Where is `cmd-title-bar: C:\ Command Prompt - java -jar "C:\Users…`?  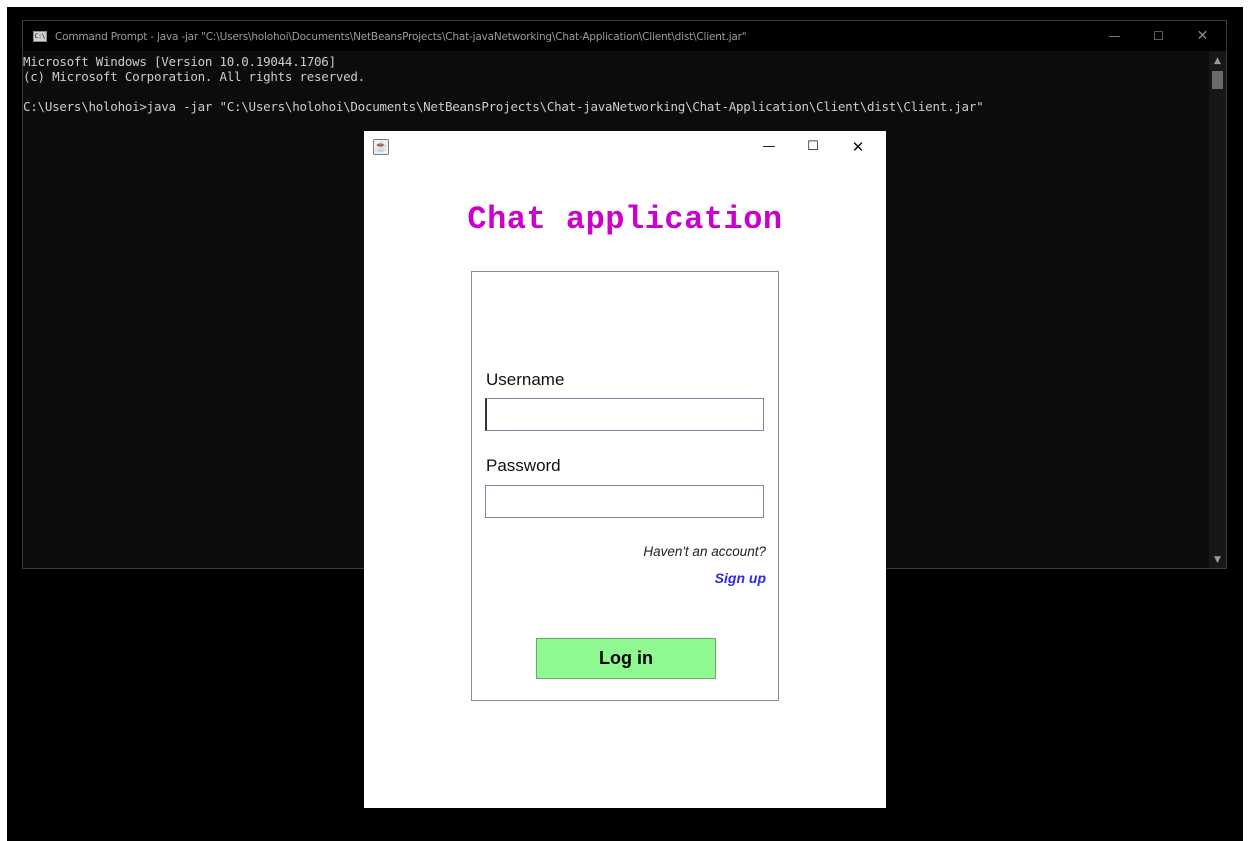
cmd-title-bar: C:\ Command Prompt - java -jar "C:\Users… is located at coordinates (624, 36).